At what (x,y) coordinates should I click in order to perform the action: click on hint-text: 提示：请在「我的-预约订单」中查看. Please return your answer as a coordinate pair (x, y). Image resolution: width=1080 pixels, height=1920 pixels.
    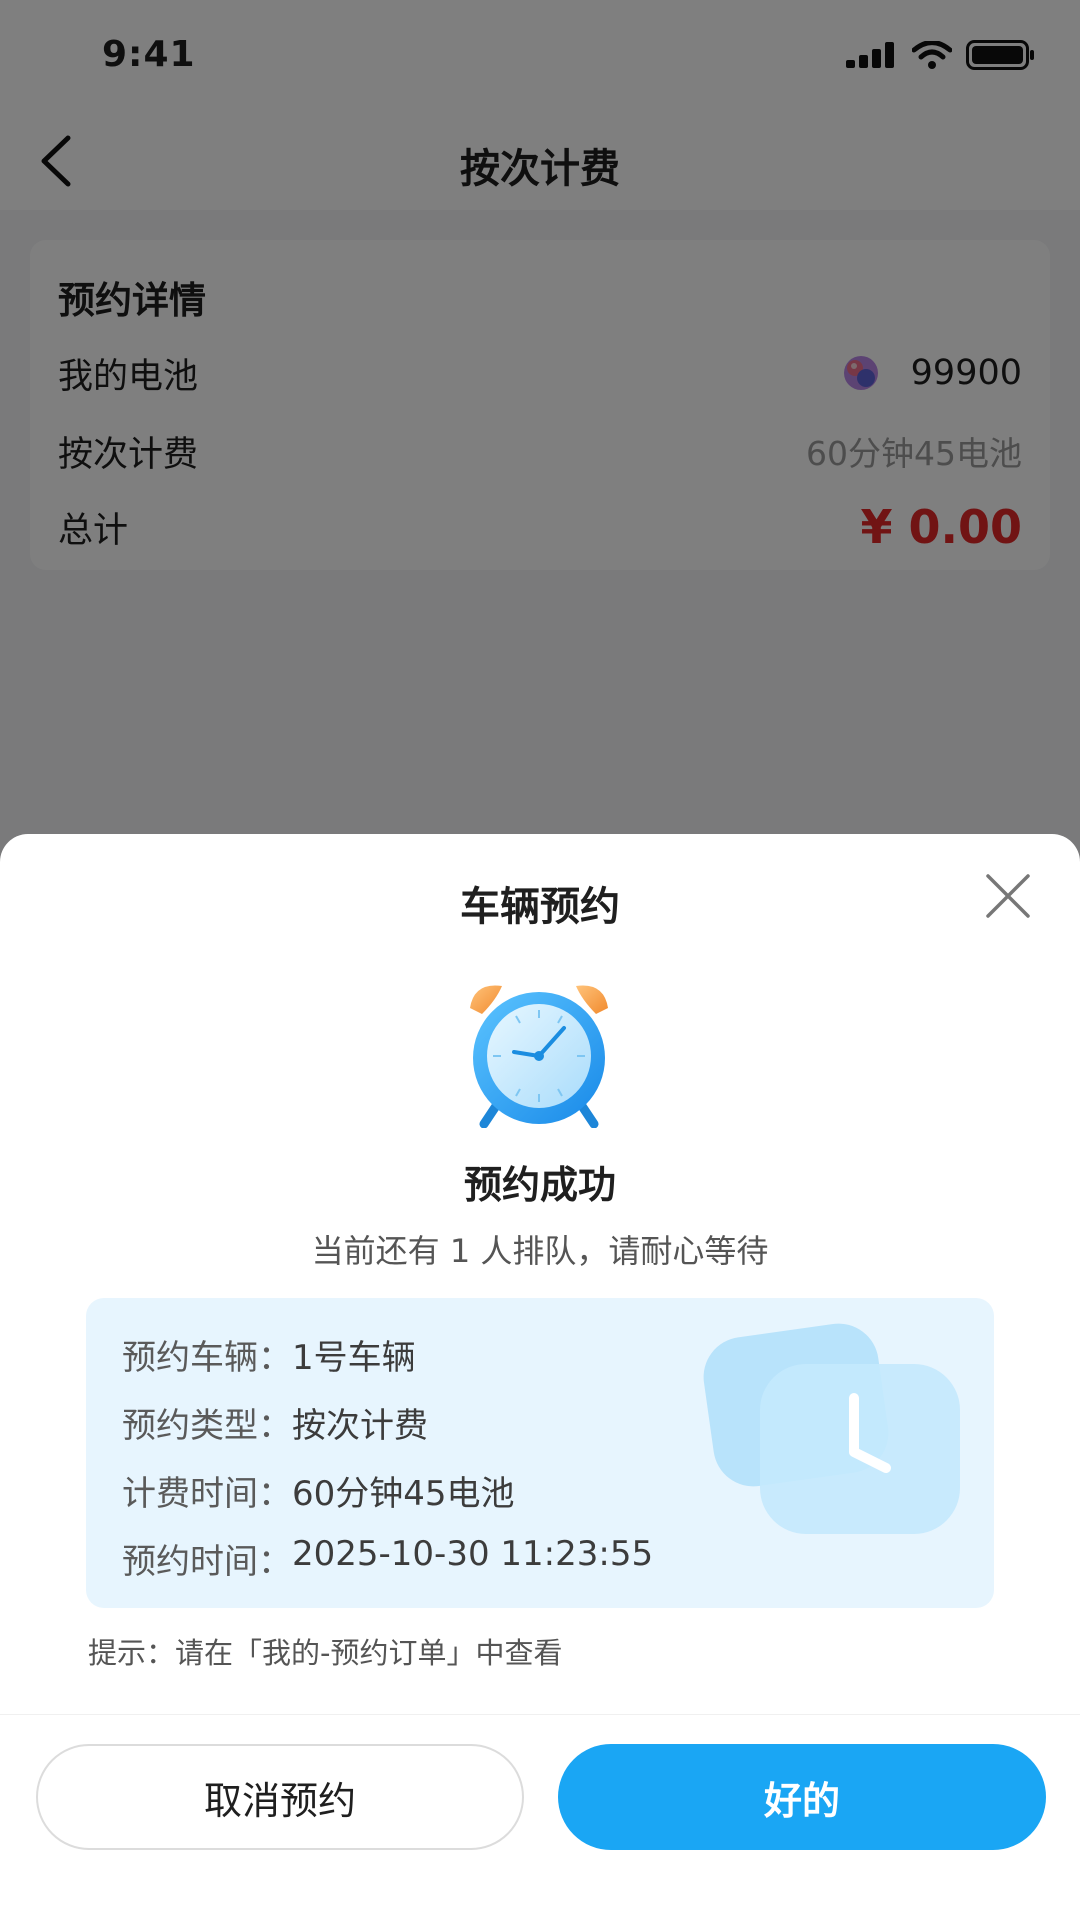
    Looking at the image, I should click on (325, 1653).